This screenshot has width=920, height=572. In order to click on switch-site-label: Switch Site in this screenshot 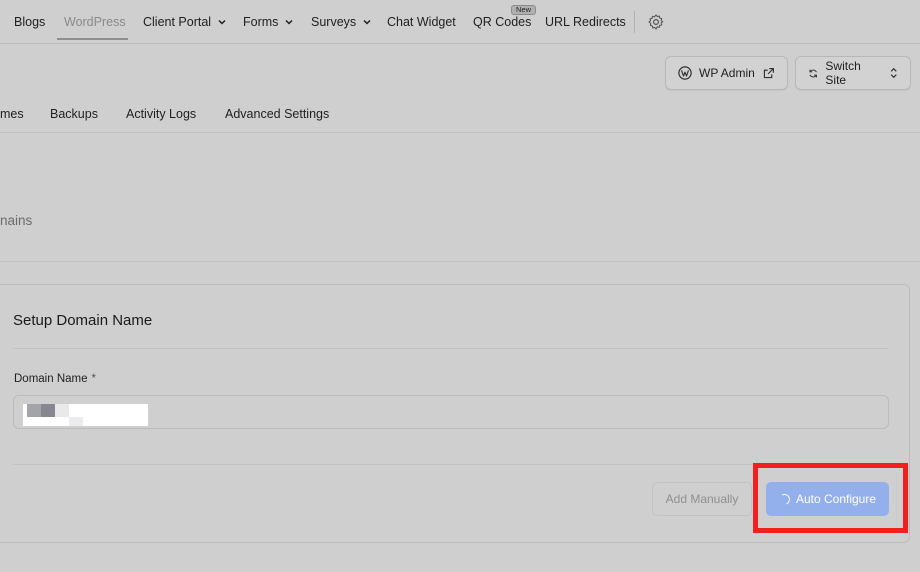, I will do `click(843, 73)`.